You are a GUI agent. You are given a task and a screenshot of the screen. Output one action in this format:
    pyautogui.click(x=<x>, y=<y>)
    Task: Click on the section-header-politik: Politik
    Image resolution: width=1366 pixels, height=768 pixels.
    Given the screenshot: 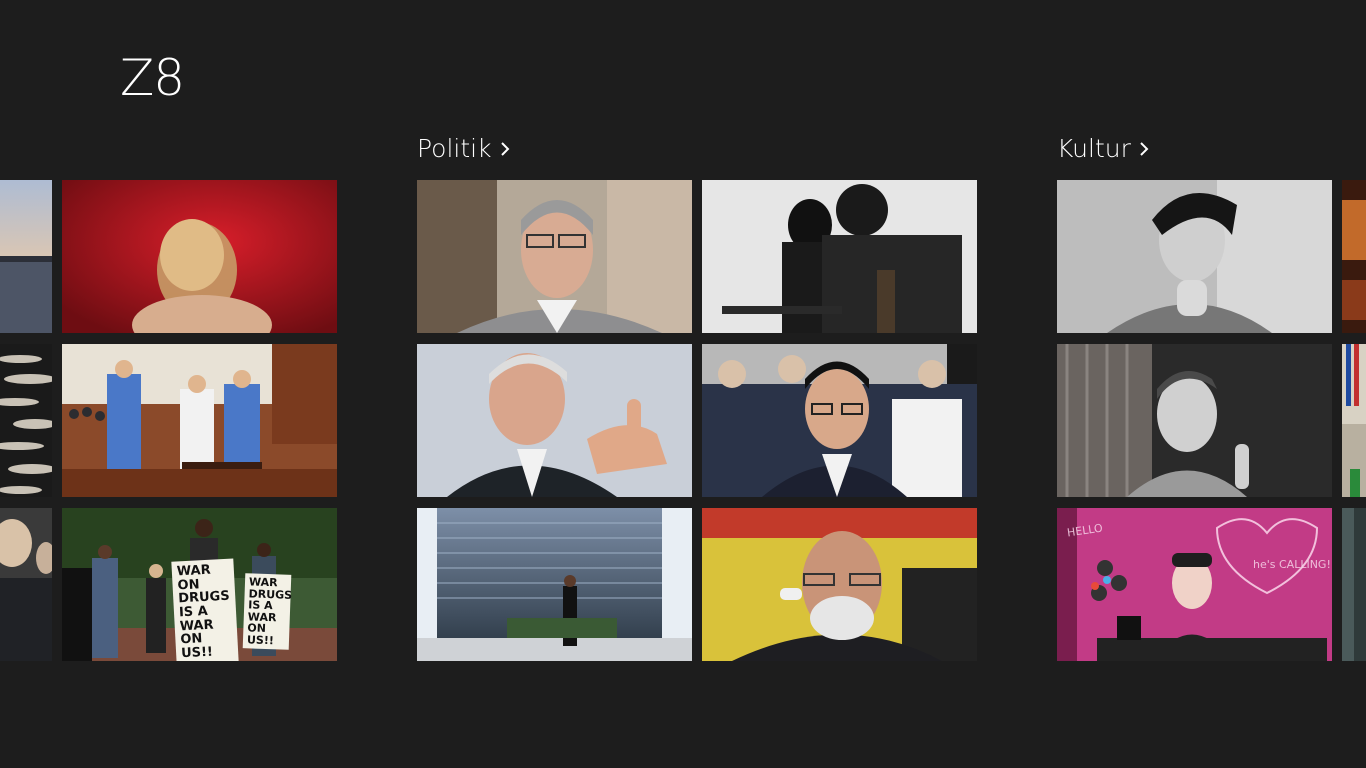 What is the action you would take?
    pyautogui.click(x=465, y=149)
    